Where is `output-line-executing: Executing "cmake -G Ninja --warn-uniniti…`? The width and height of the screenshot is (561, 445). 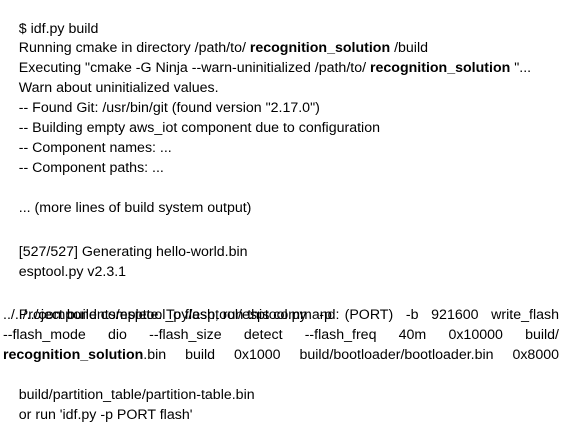 output-line-executing: Executing "cmake -G Ninja --warn-uniniti… is located at coordinates (267, 57).